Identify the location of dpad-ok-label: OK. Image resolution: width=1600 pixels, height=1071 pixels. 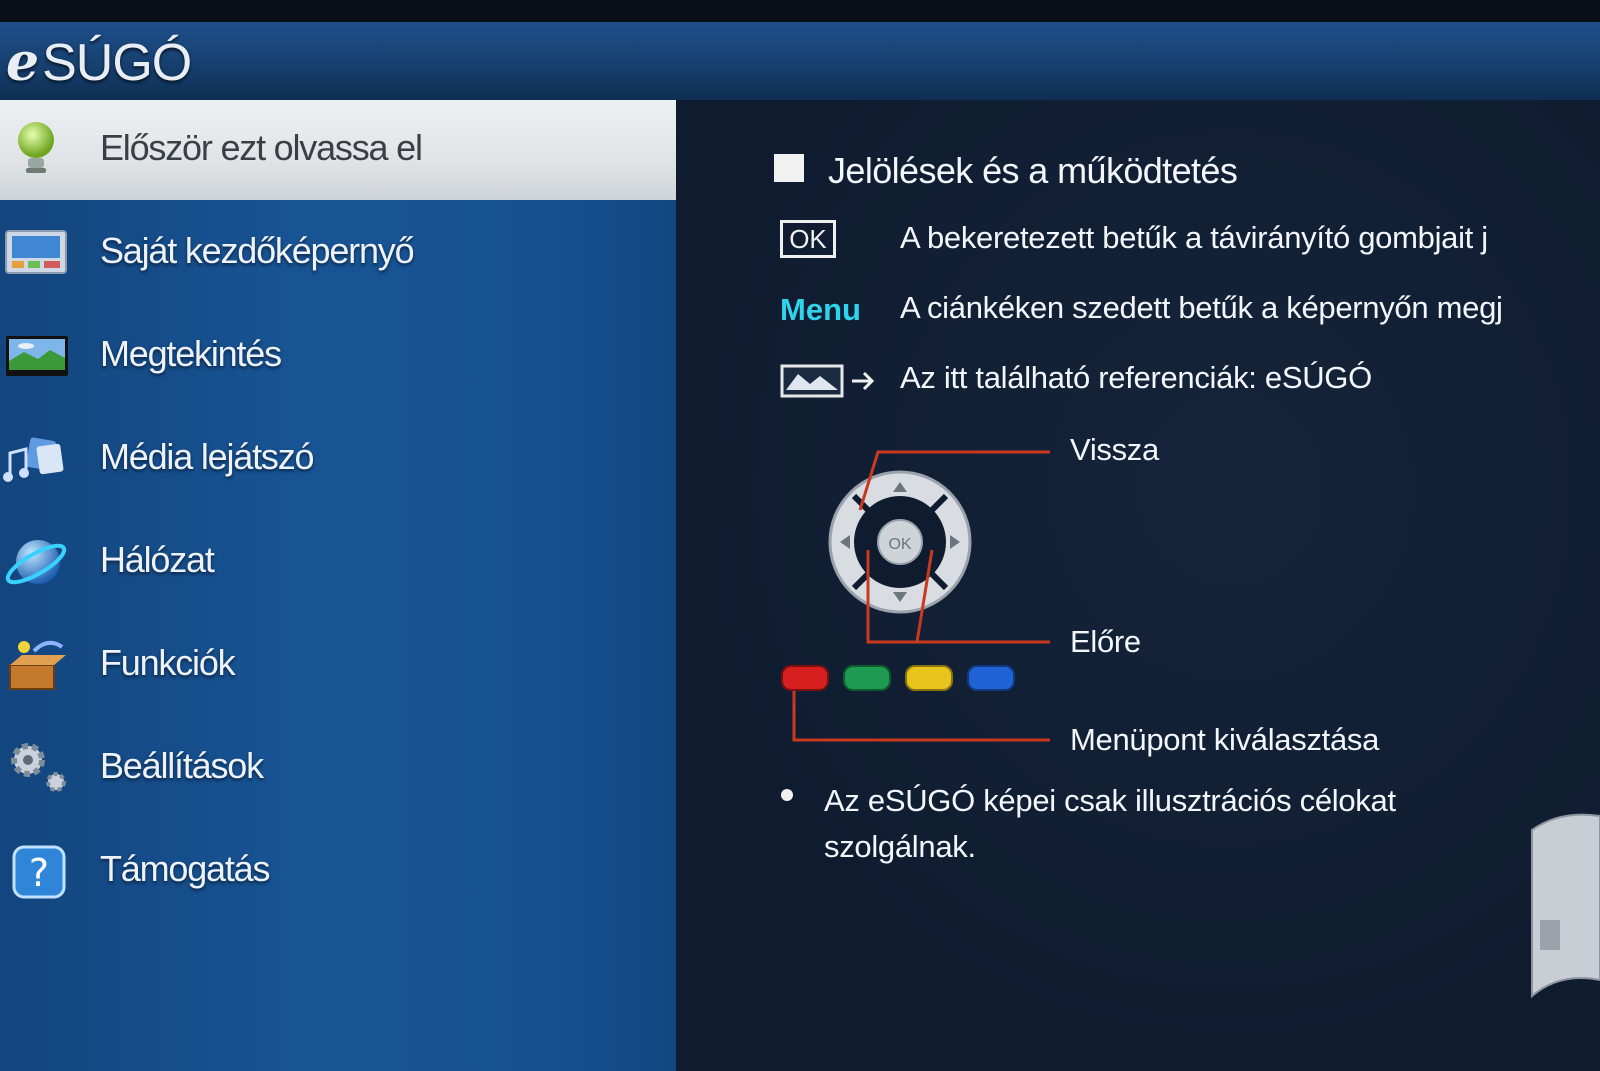
(899, 544).